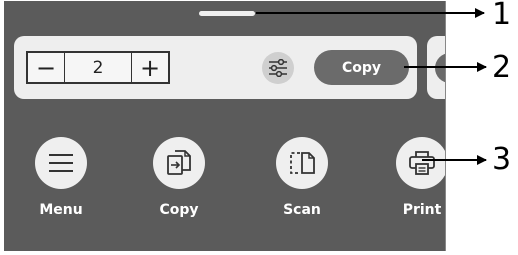  What do you see at coordinates (502, 159) in the screenshot?
I see `callout-label-3: 3` at bounding box center [502, 159].